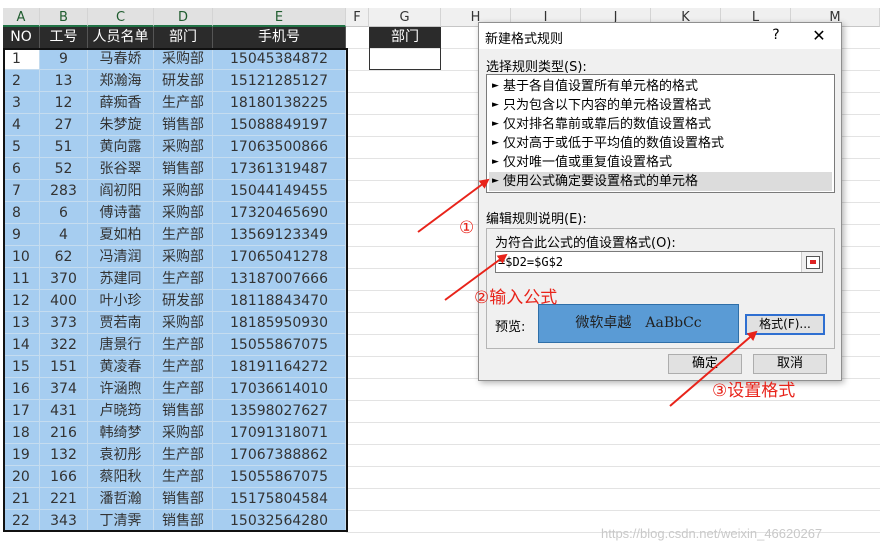 The height and width of the screenshot is (553, 880). I want to click on rule-type-item: ► 仅对排名靠前或靠后的数值设置格式, so click(660, 124).